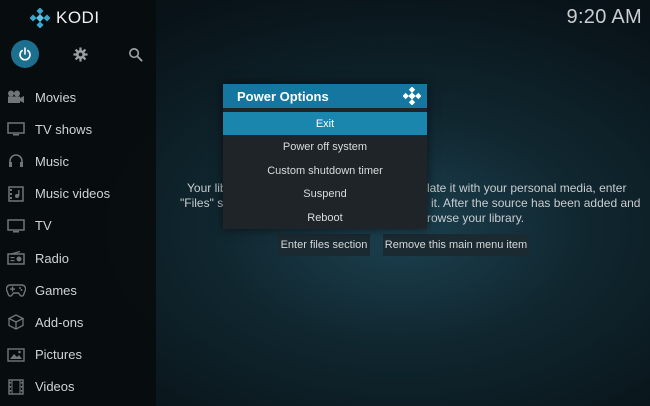 The height and width of the screenshot is (406, 650). Describe the element at coordinates (604, 17) in the screenshot. I see `clock: 9:20 AM` at that location.